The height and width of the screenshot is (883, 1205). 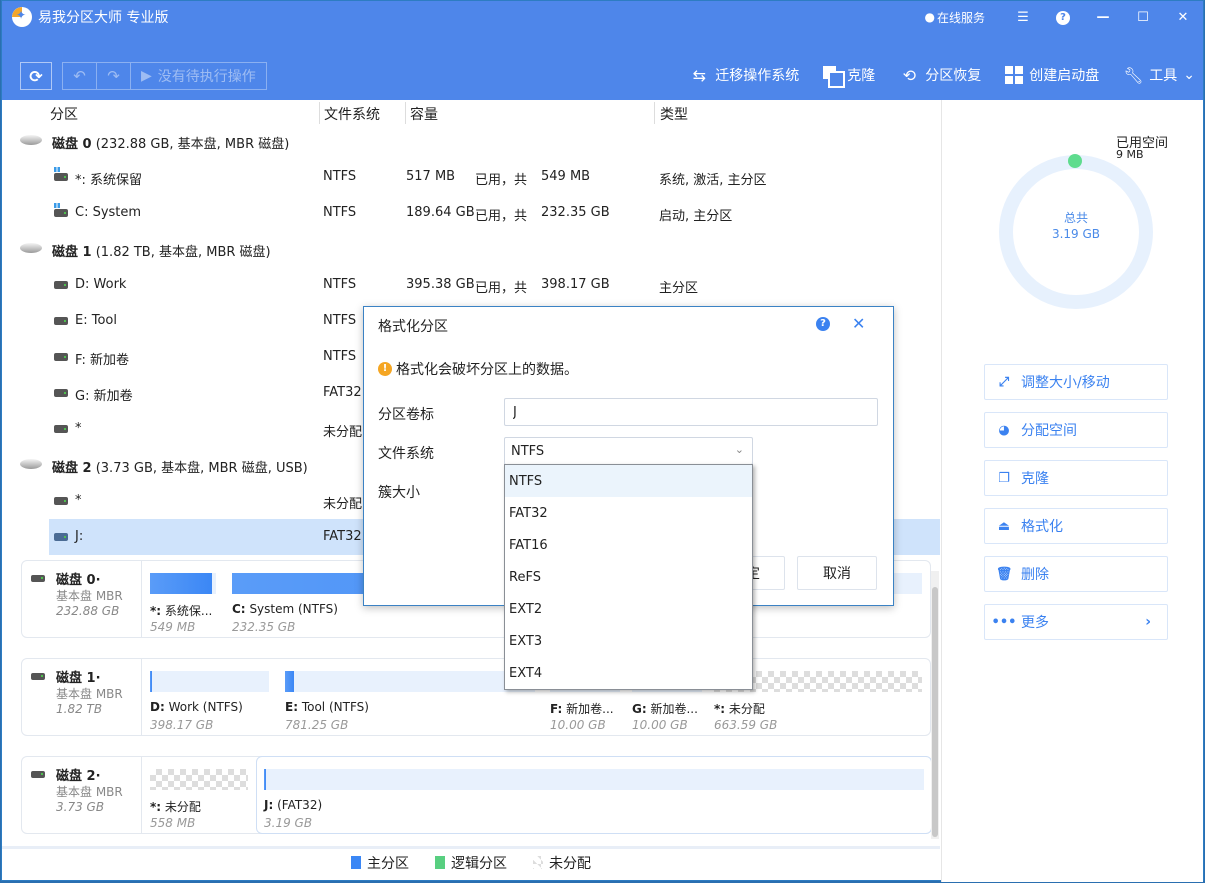 I want to click on scrollbar-thumb, so click(x=935, y=712).